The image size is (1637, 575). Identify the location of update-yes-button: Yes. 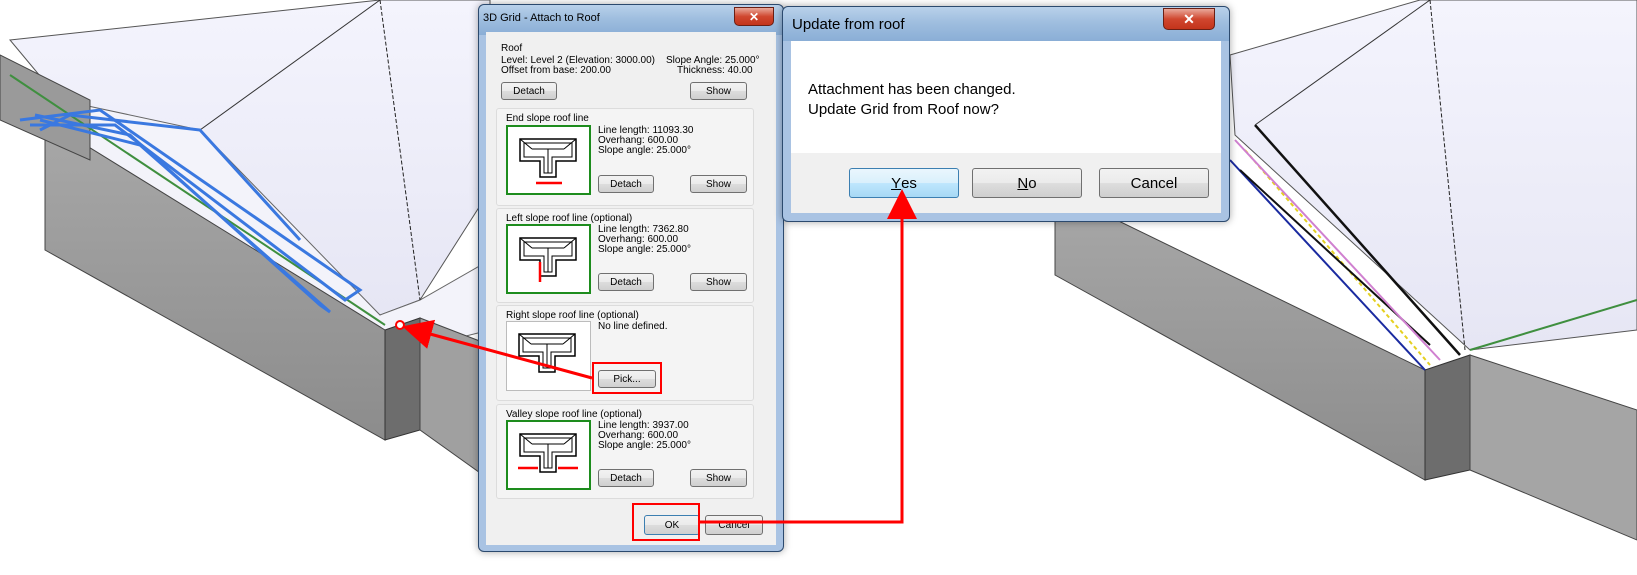
(904, 183).